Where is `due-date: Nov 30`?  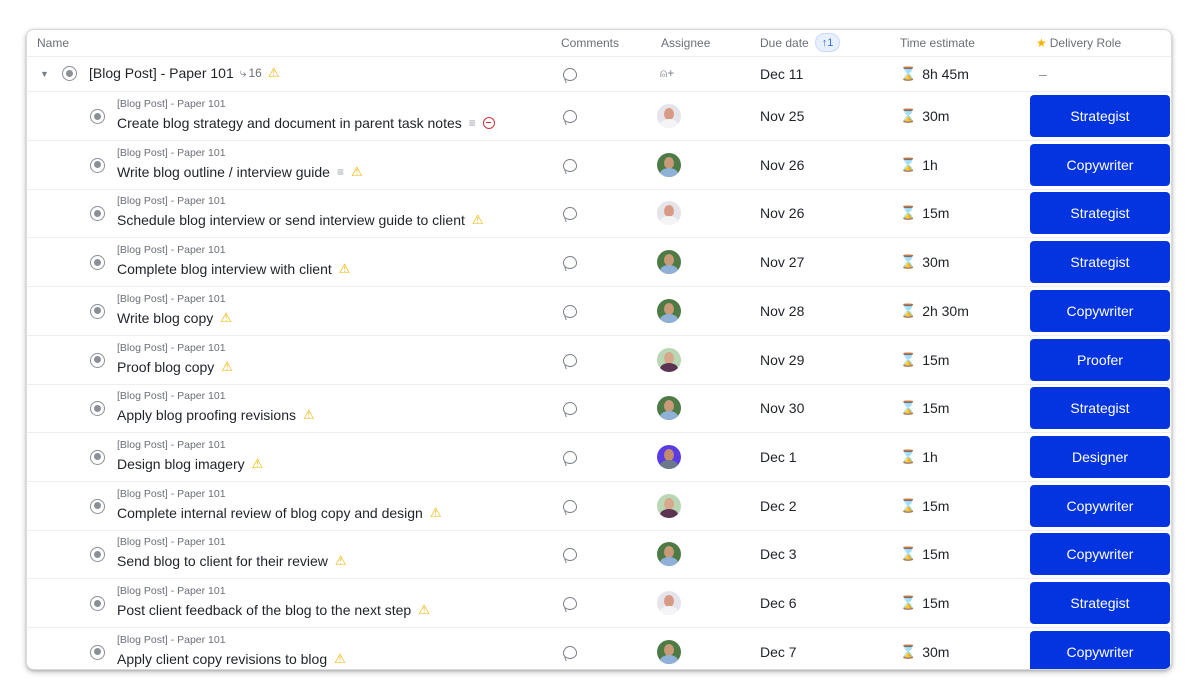
due-date: Nov 30 is located at coordinates (782, 408).